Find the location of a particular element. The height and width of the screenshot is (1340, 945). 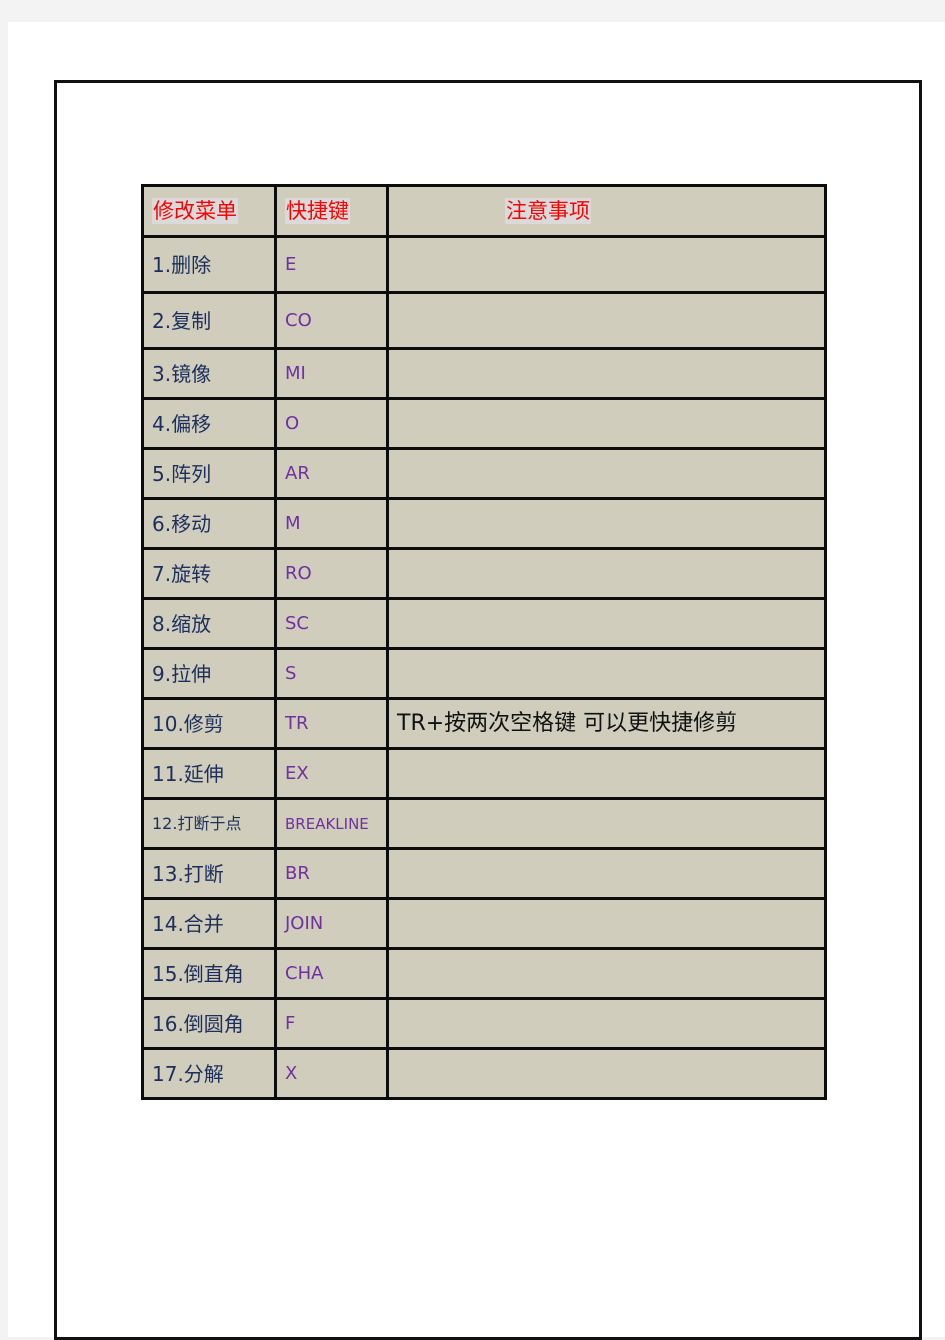

shortcut: CHA is located at coordinates (304, 973).